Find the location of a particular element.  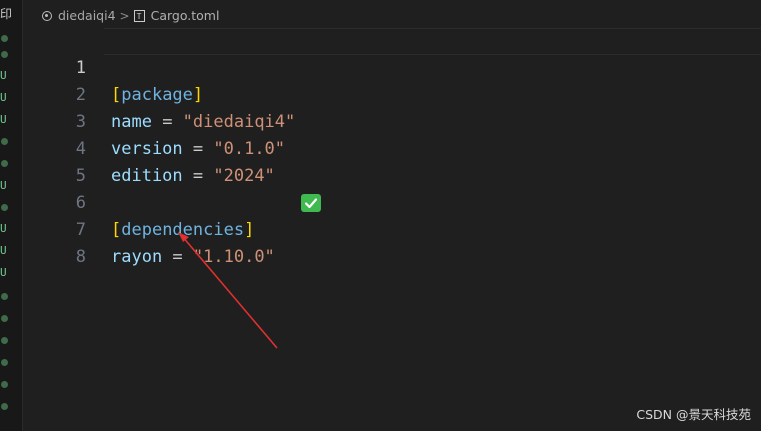

arrow-shaft is located at coordinates (229, 292).